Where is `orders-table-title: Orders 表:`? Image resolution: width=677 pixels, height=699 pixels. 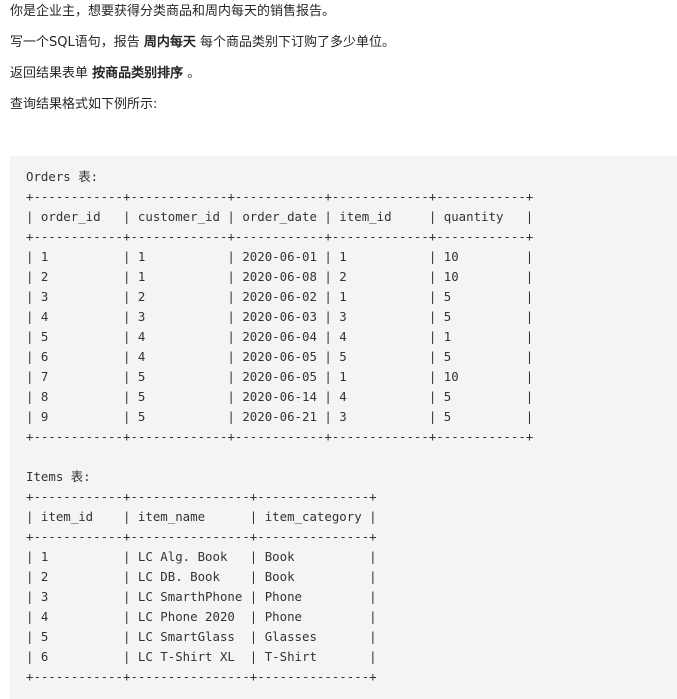 orders-table-title: Orders 表: is located at coordinates (62, 176).